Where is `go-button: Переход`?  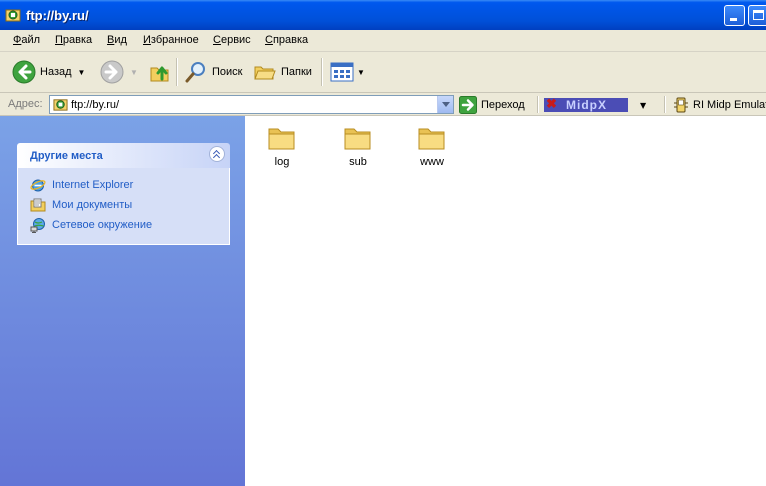 go-button: Переход is located at coordinates (492, 104).